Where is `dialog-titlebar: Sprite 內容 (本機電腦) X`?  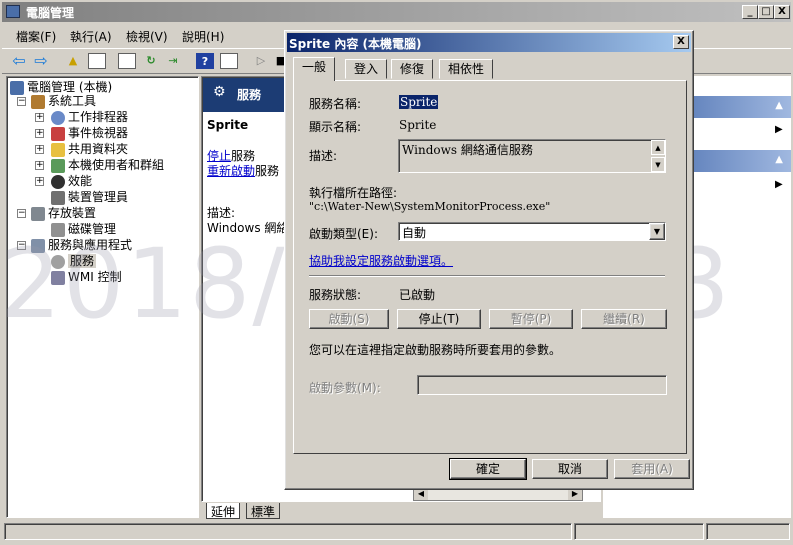
dialog-titlebar: Sprite 內容 (本機電腦) X is located at coordinates (489, 42).